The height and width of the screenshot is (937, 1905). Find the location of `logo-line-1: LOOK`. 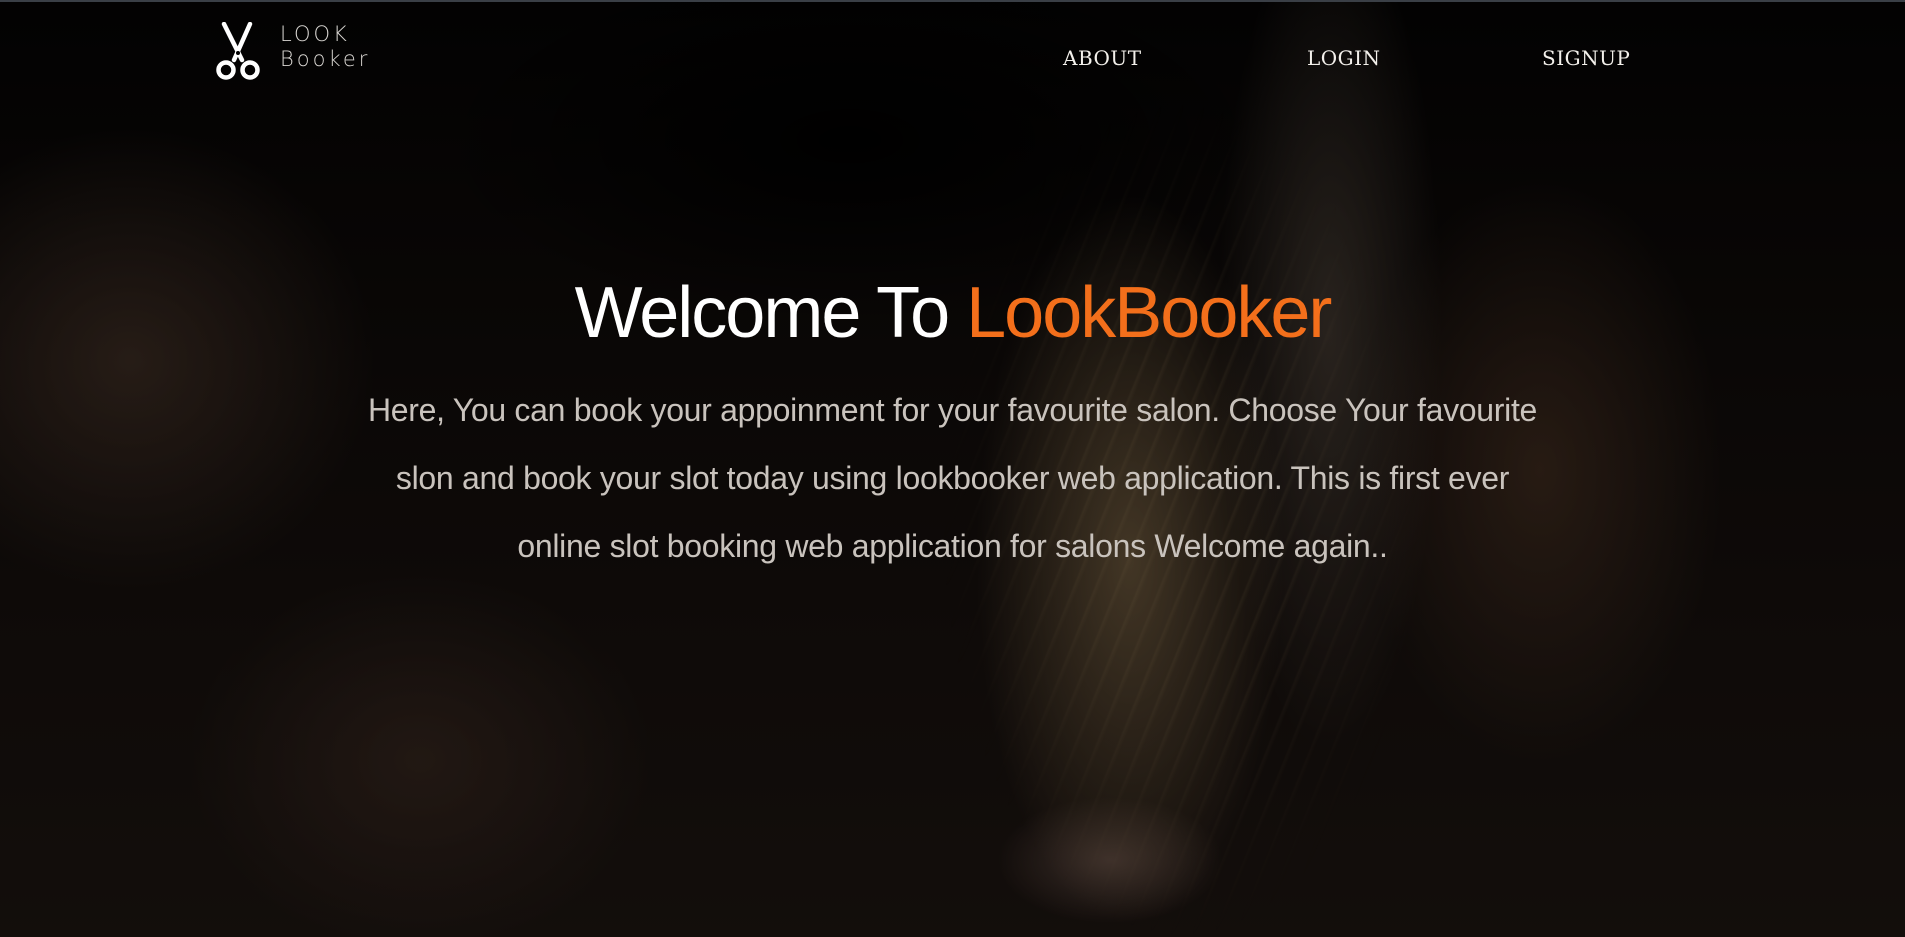

logo-line-1: LOOK is located at coordinates (315, 34).